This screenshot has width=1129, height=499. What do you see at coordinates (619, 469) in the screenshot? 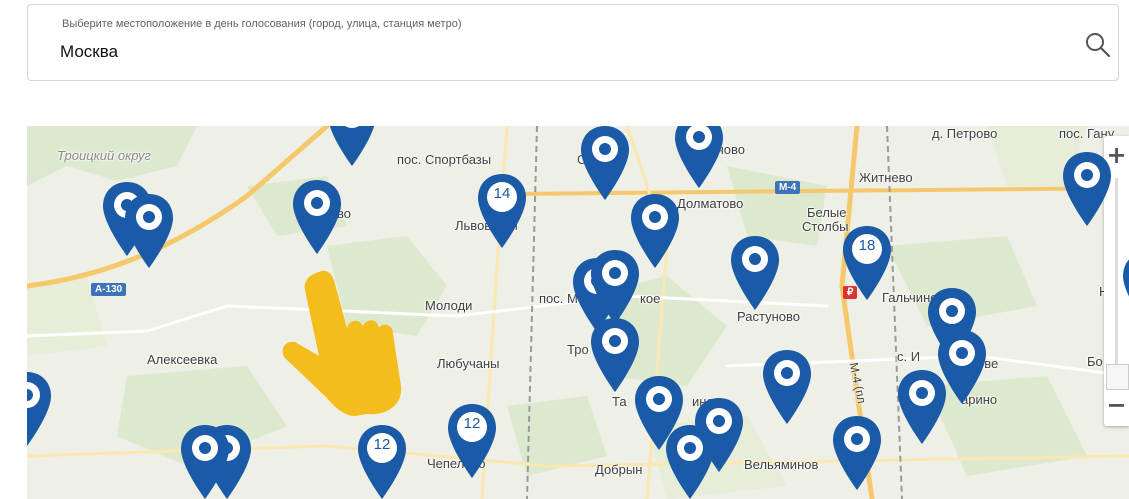
I see `place-label: Добрын` at bounding box center [619, 469].